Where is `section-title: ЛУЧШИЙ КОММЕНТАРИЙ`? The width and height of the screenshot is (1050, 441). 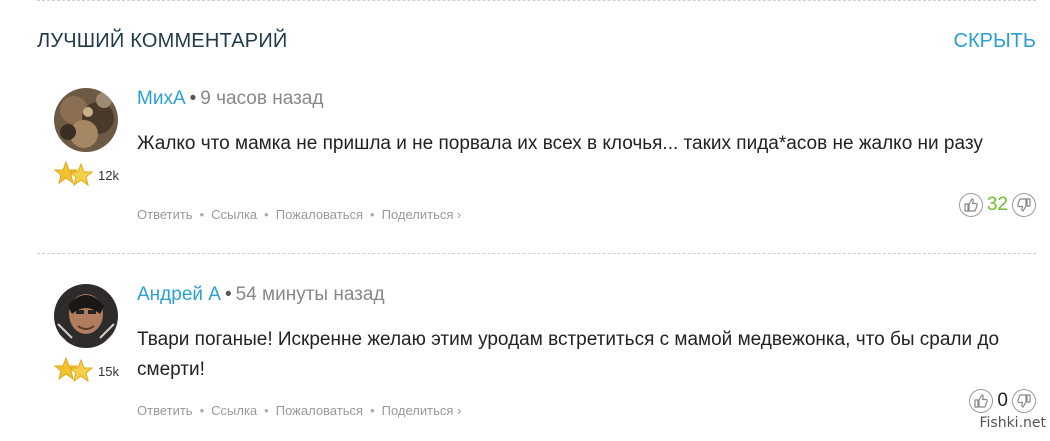 section-title: ЛУЧШИЙ КОММЕНТАРИЙ is located at coordinates (162, 41).